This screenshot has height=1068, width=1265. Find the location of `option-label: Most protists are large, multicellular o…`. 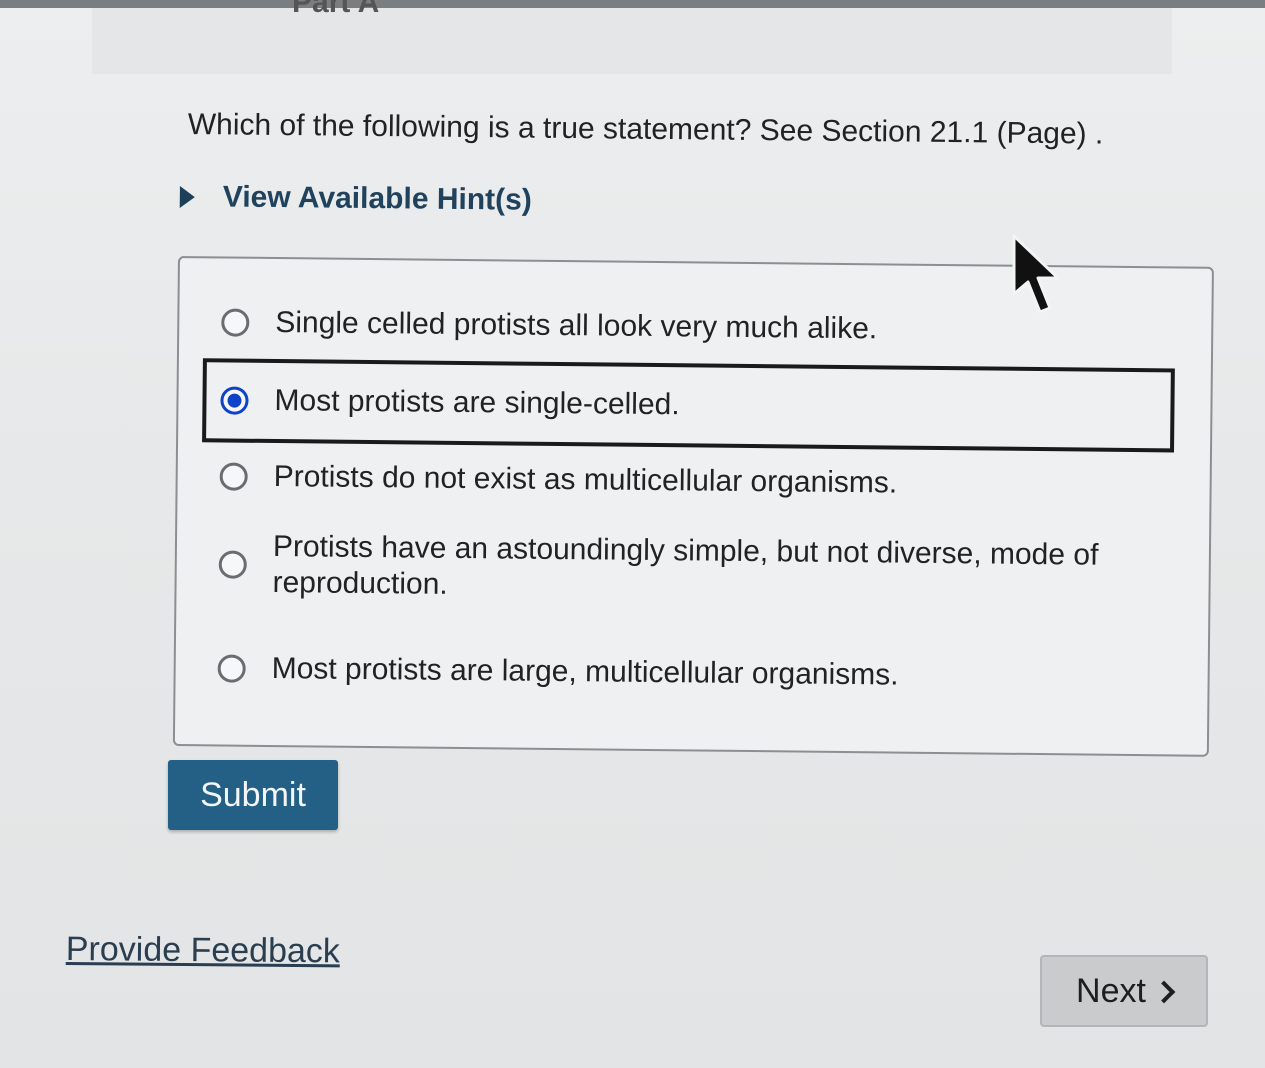

option-label: Most protists are large, multicellular o… is located at coordinates (585, 672).